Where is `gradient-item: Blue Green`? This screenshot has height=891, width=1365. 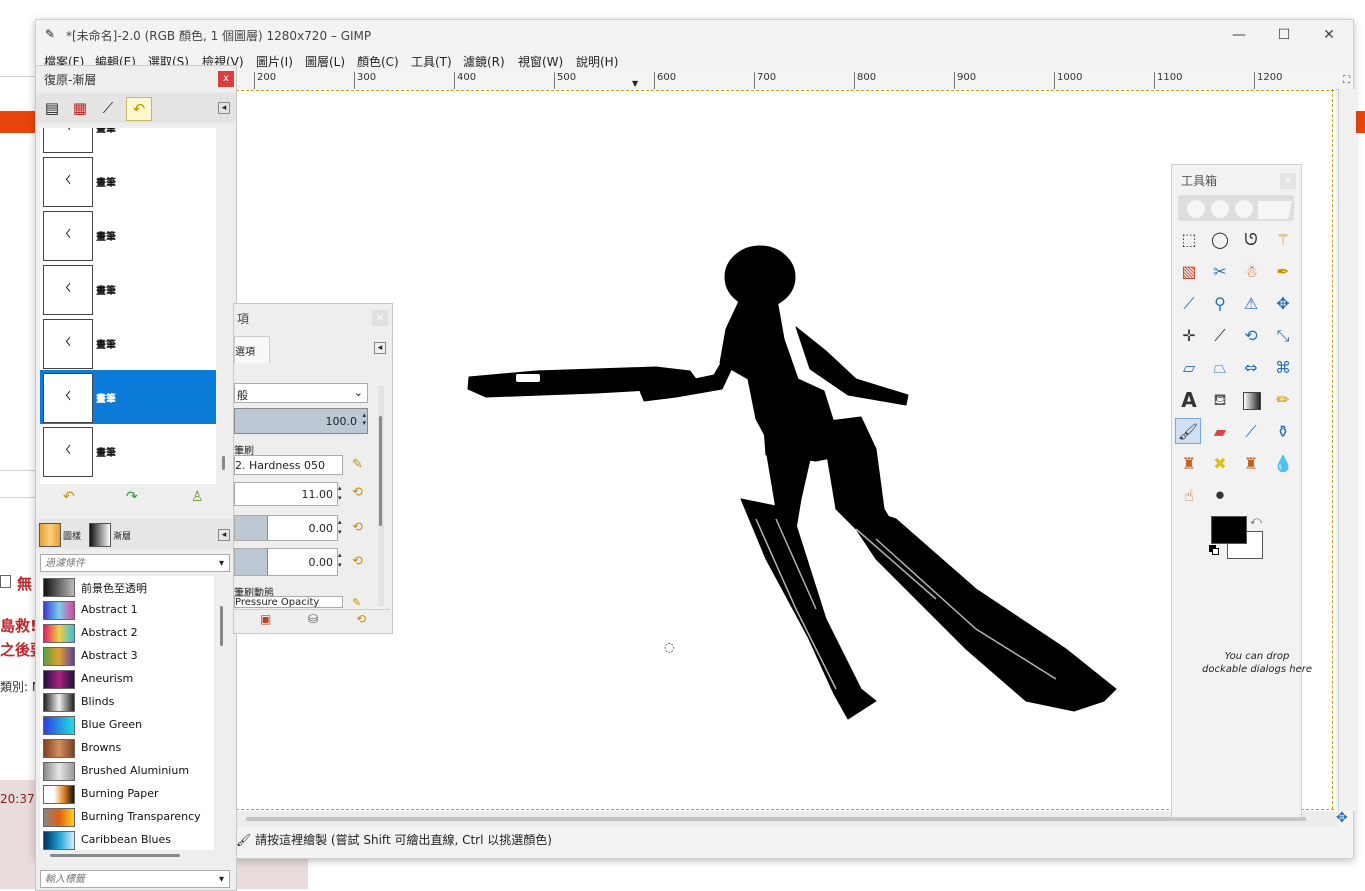 gradient-item: Blue Green is located at coordinates (127, 725).